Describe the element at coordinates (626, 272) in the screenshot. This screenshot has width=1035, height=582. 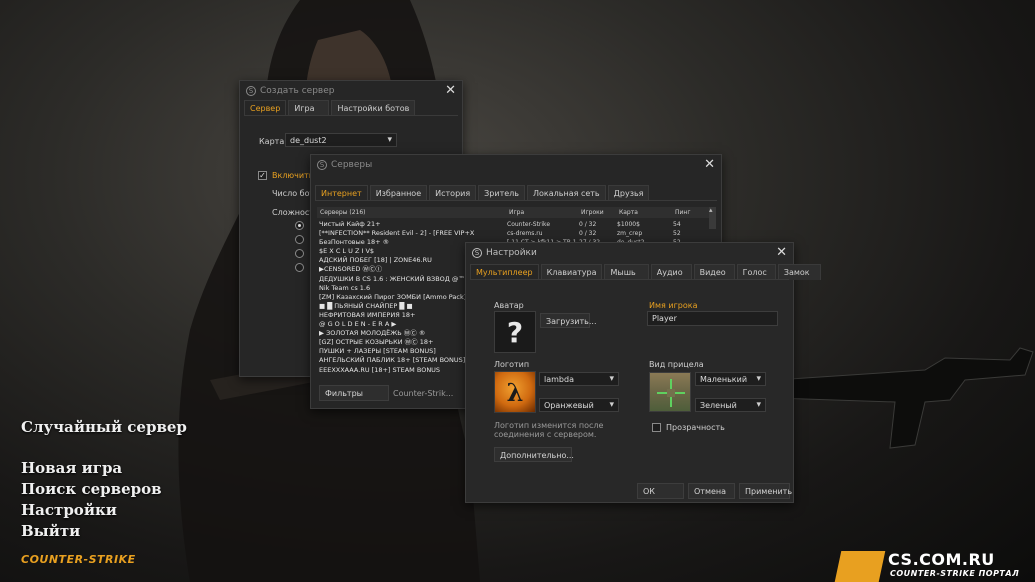
I see `tab-mouse: Мышь` at that location.